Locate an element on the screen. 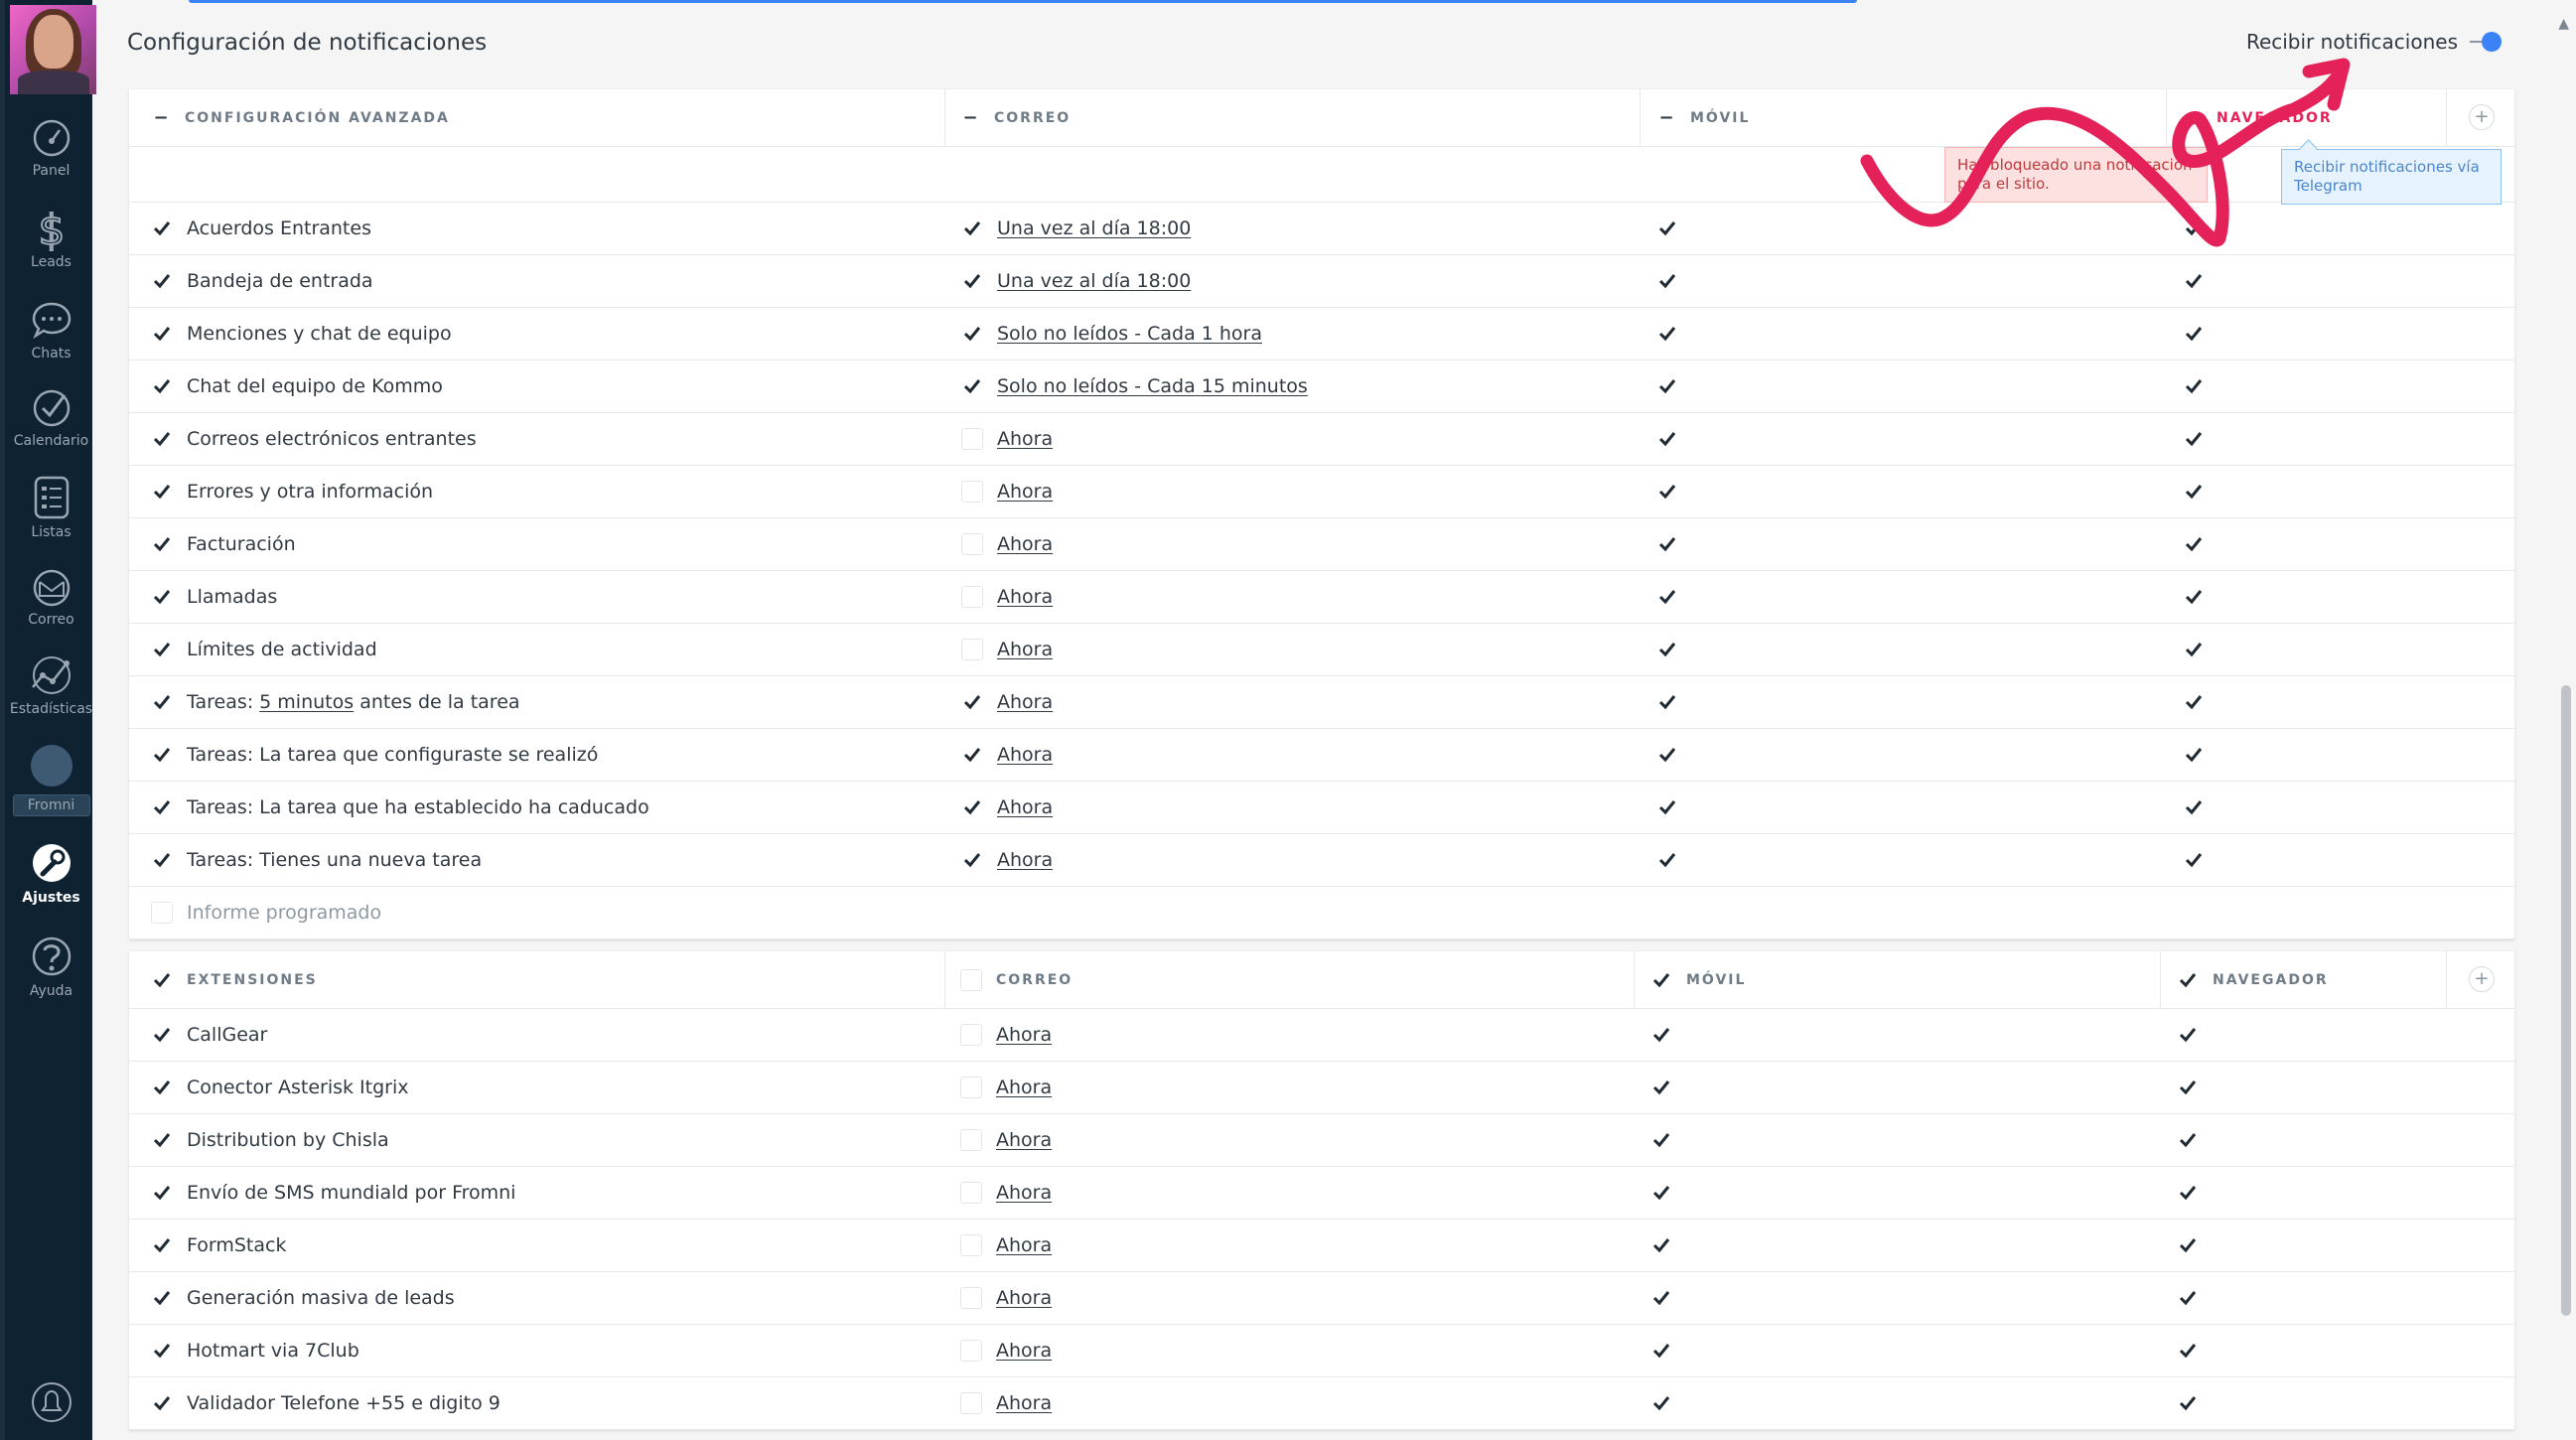  avatar is located at coordinates (53, 49).